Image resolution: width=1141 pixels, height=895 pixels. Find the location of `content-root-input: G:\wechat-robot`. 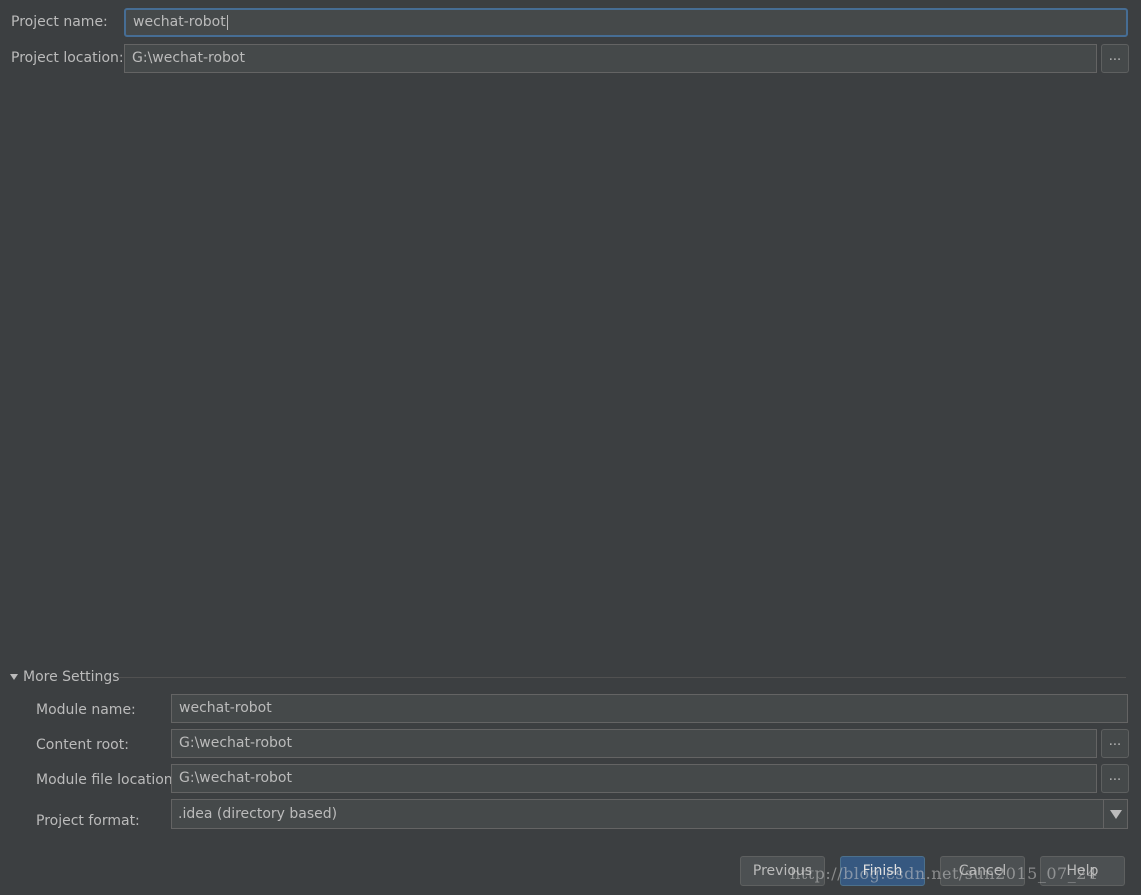

content-root-input: G:\wechat-robot is located at coordinates (634, 743).